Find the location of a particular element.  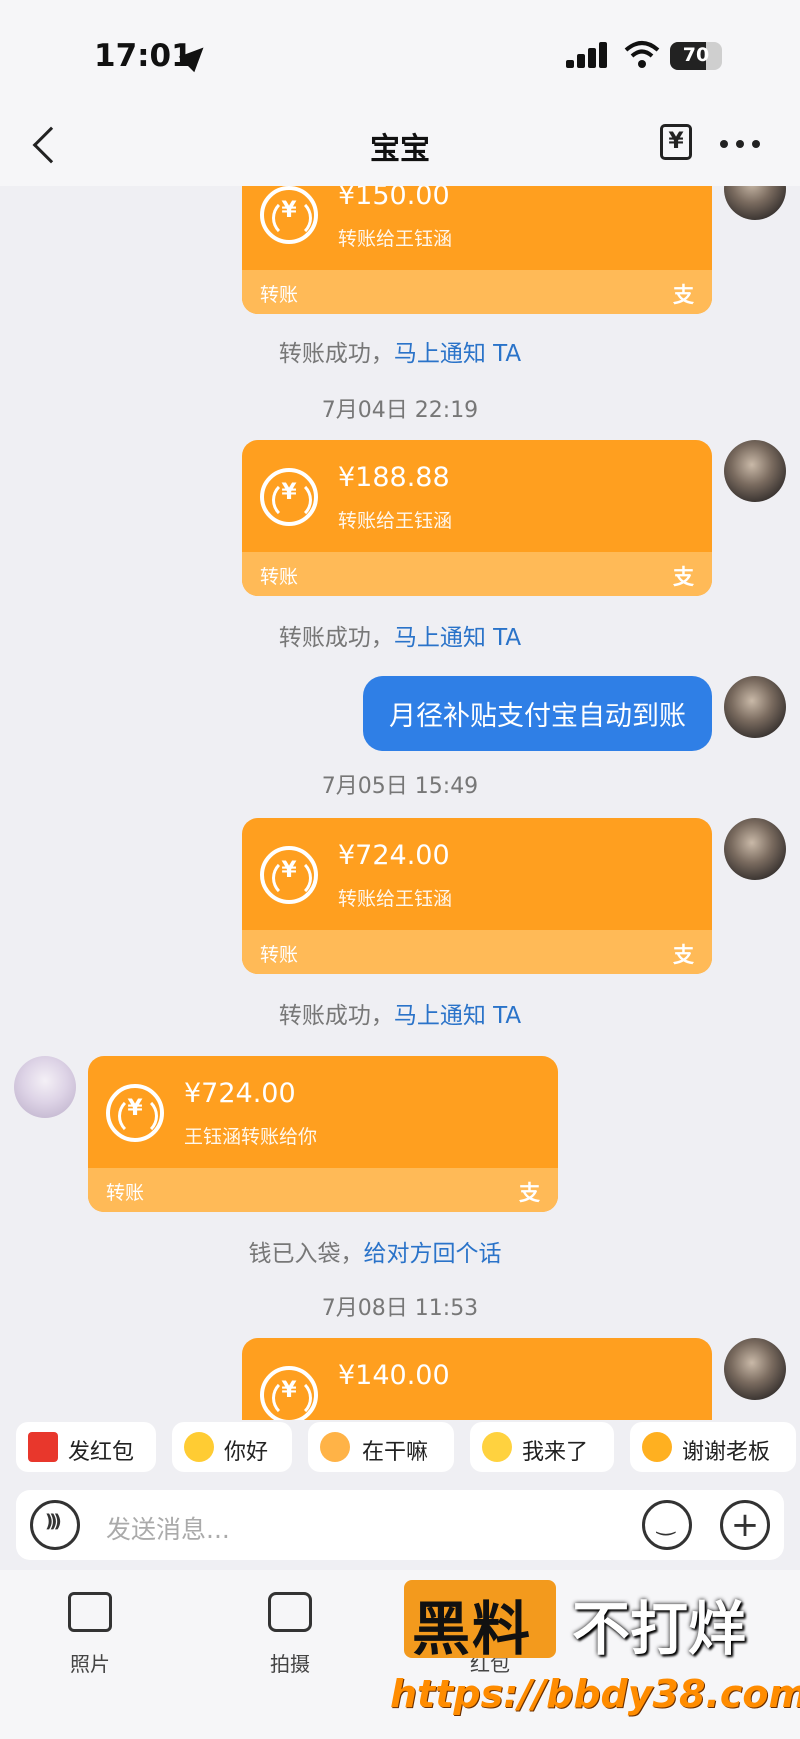

photo-button: 照片 is located at coordinates (90, 1635).